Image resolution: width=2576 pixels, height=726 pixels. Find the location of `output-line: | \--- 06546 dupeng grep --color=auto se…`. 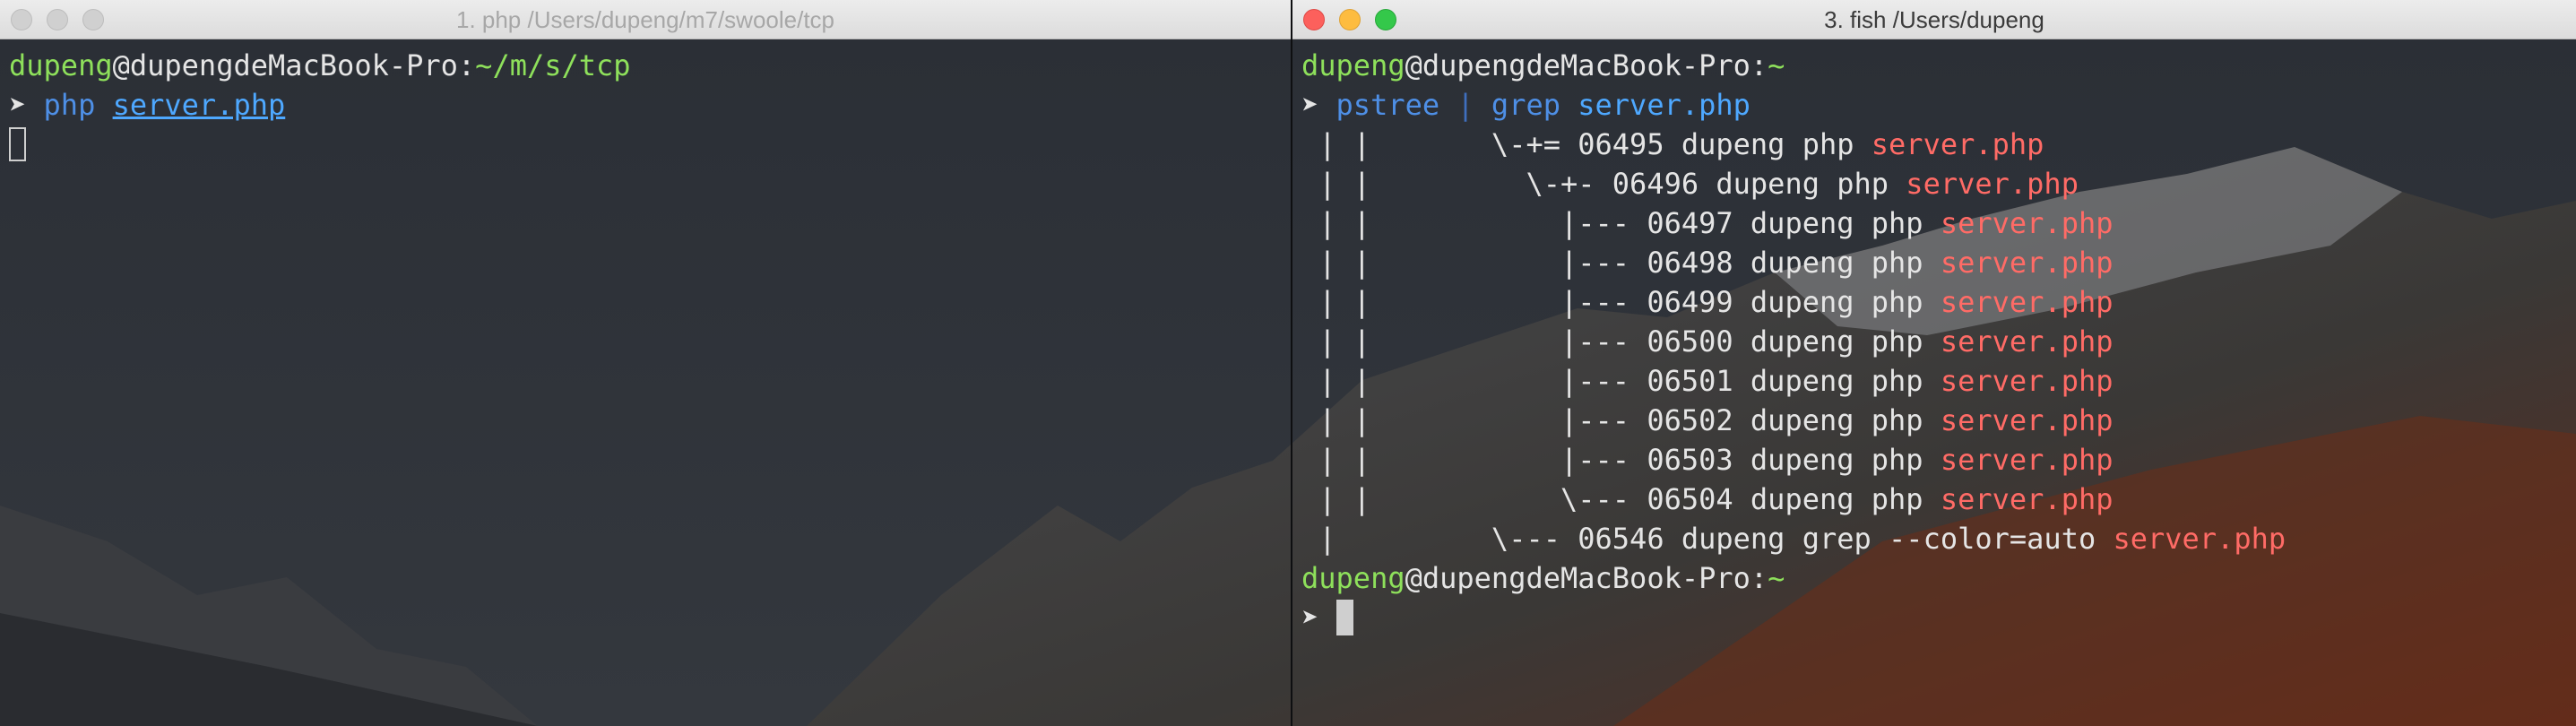

output-line: | \--- 06546 dupeng grep --color=auto se… is located at coordinates (1938, 538).